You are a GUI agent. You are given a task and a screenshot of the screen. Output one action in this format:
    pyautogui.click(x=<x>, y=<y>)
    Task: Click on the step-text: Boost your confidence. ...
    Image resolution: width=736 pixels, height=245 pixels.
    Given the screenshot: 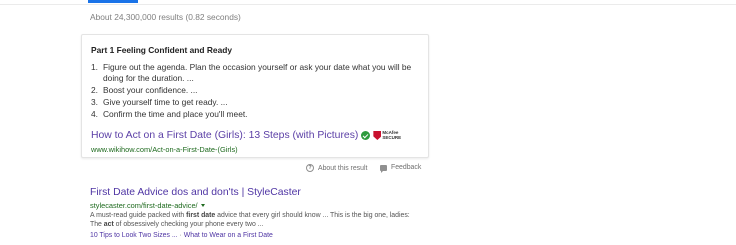 What is the action you would take?
    pyautogui.click(x=150, y=89)
    